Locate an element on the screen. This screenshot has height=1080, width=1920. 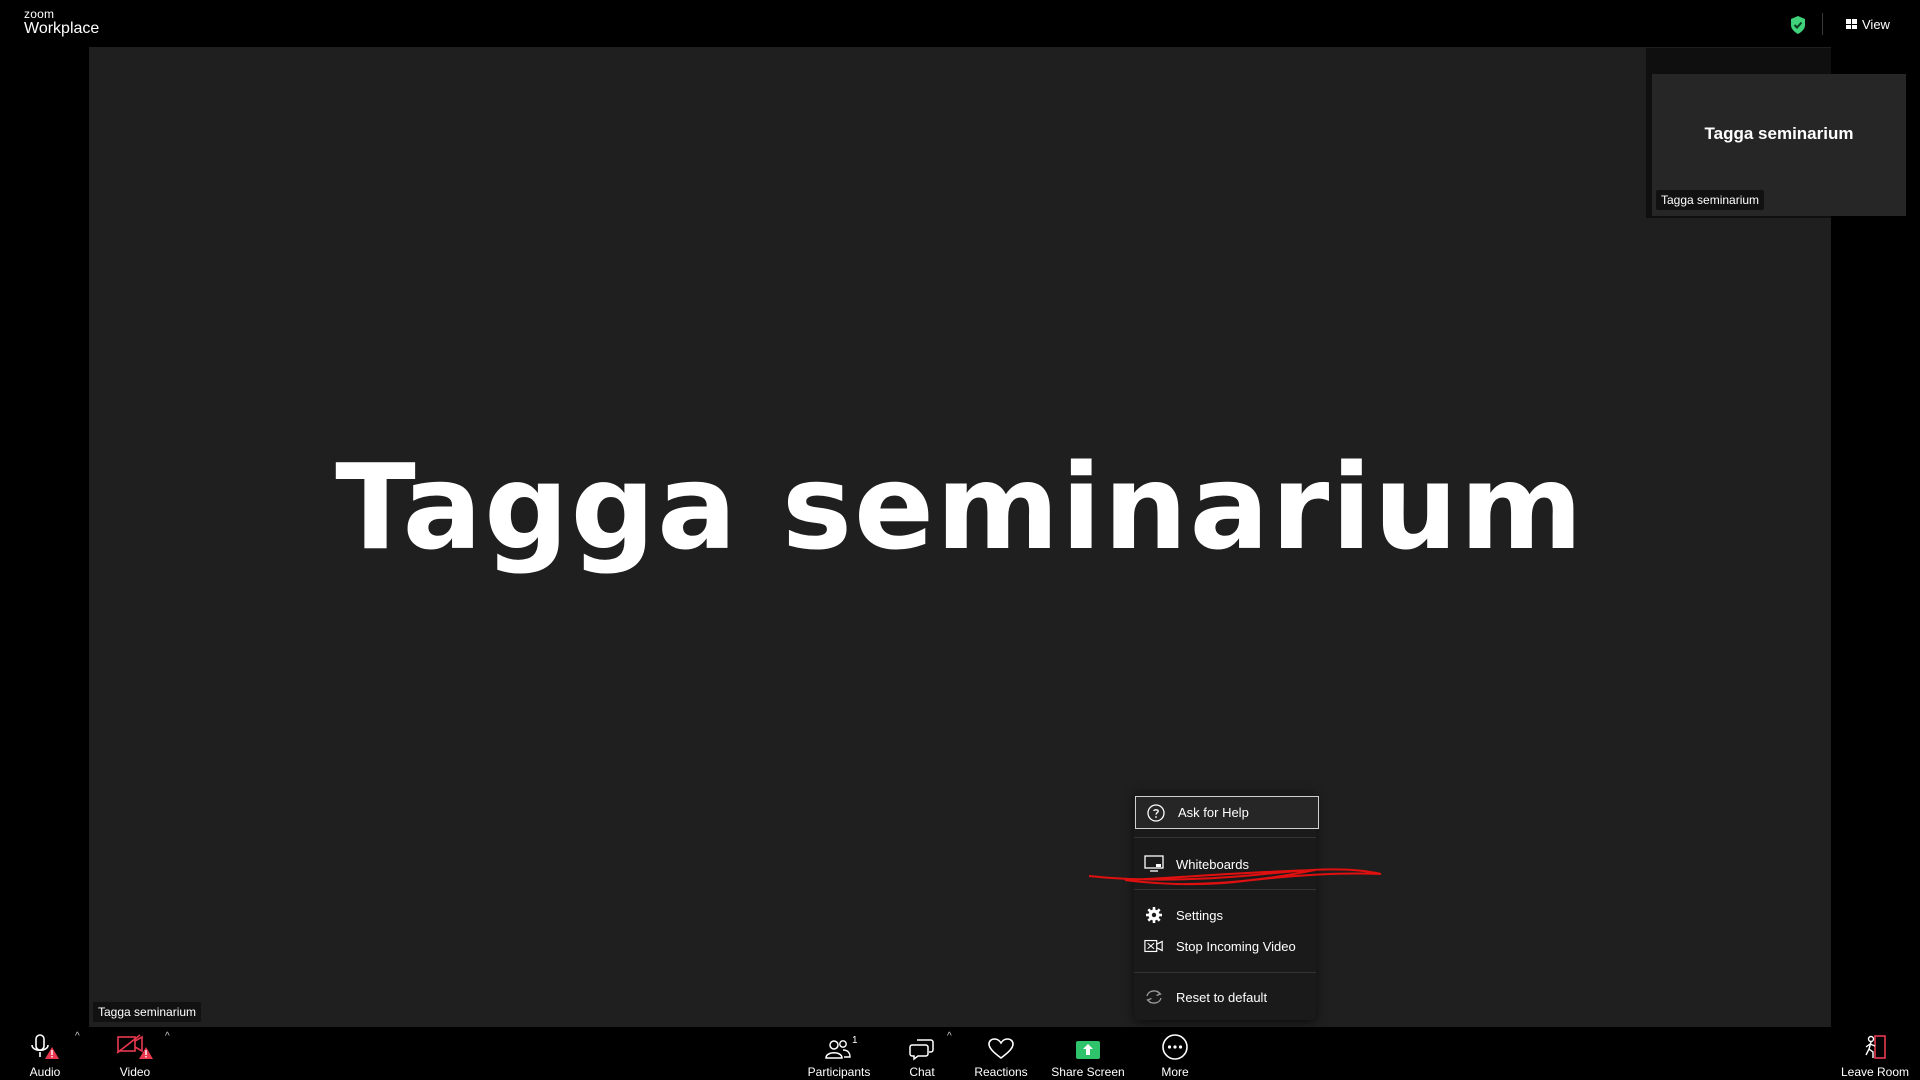
audio-button: Audio is located at coordinates (45, 1053).